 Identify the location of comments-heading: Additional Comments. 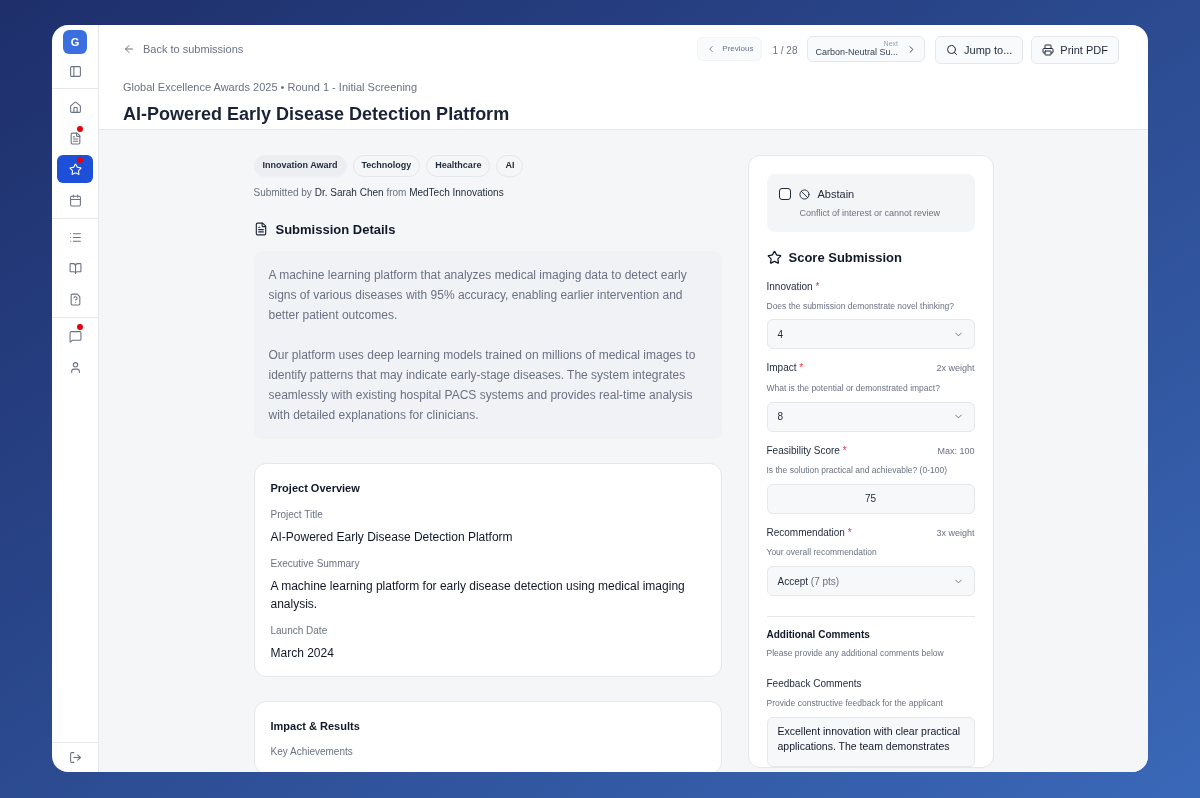
(818, 635).